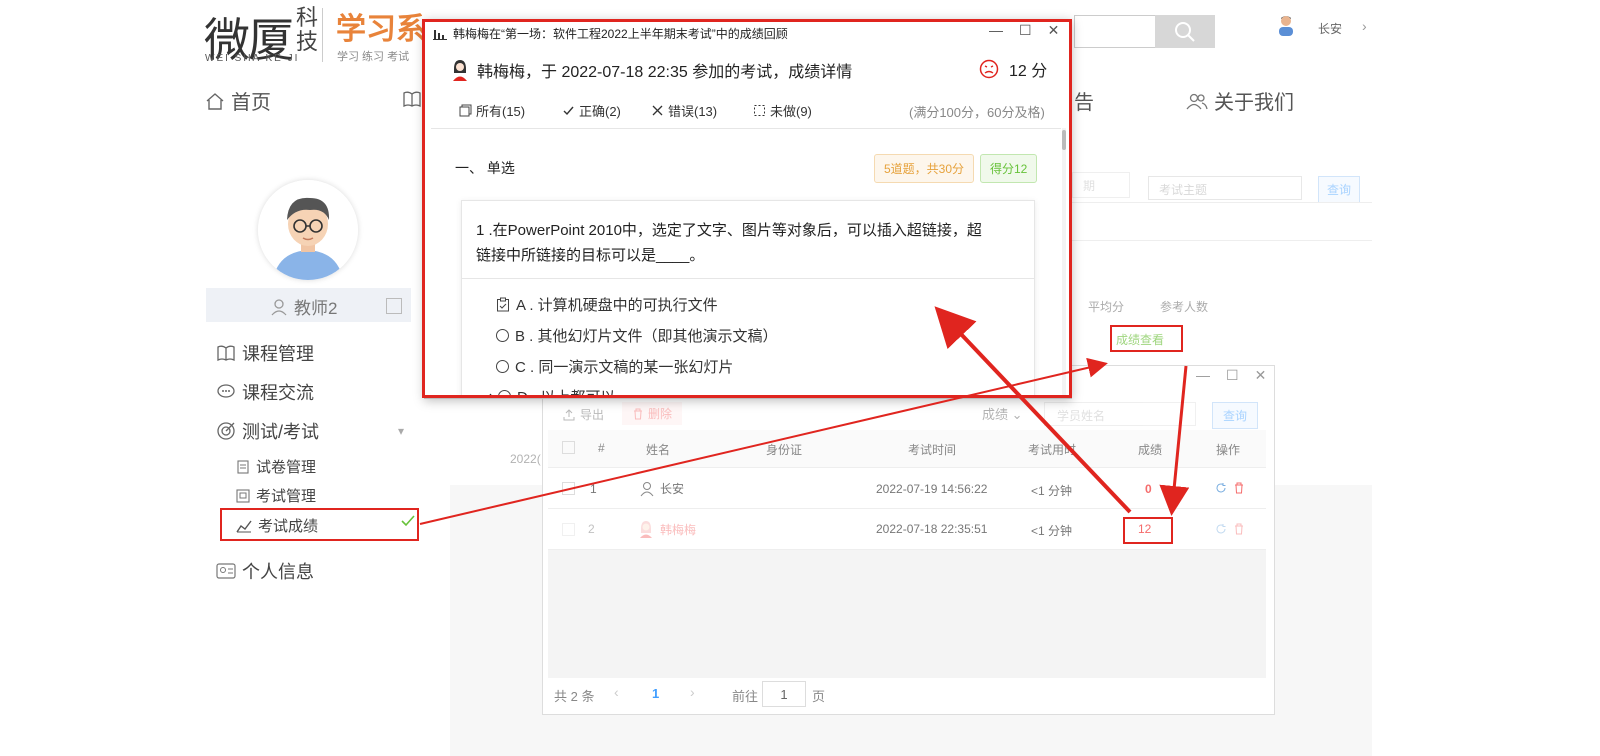 The height and width of the screenshot is (756, 1600). I want to click on arrow-score-view-to-score, so click(1174, 440).